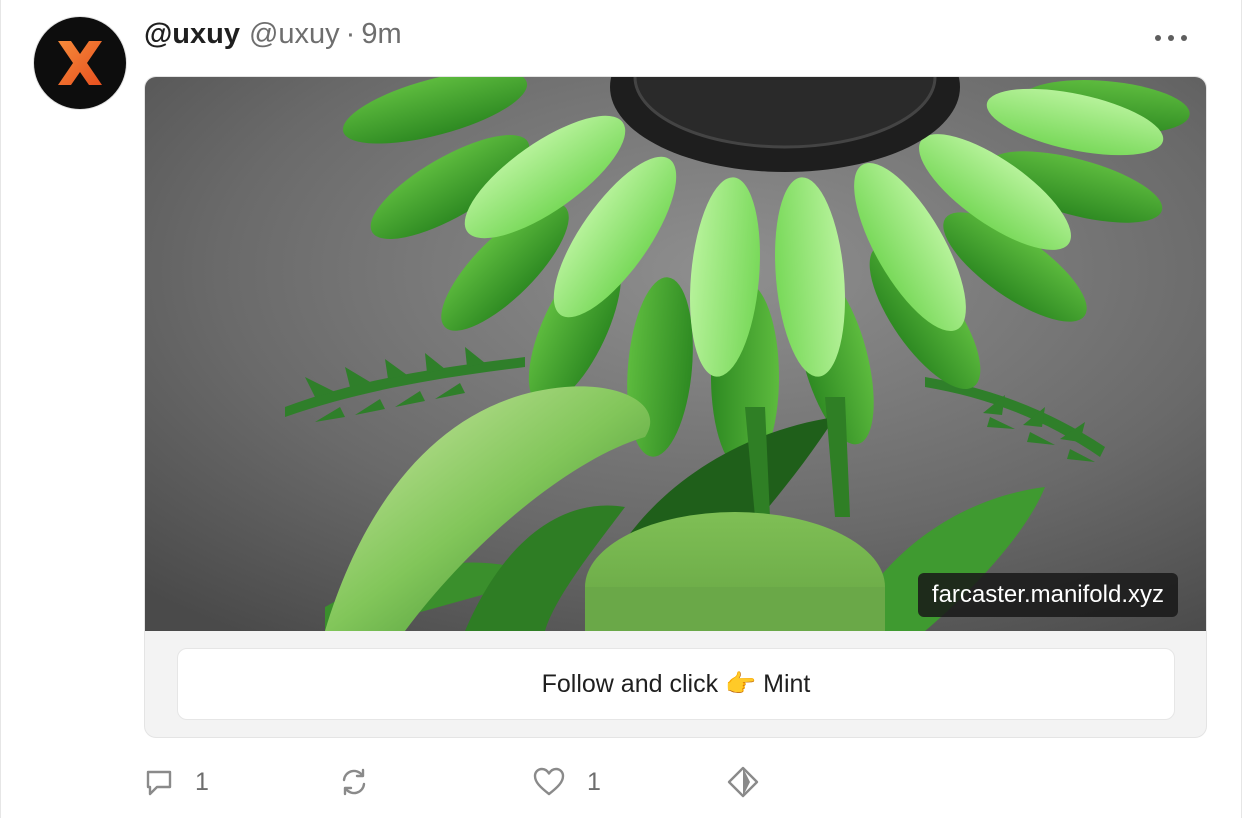 This screenshot has width=1242, height=818. Describe the element at coordinates (192, 34) in the screenshot. I see `display-name: @uxuy` at that location.